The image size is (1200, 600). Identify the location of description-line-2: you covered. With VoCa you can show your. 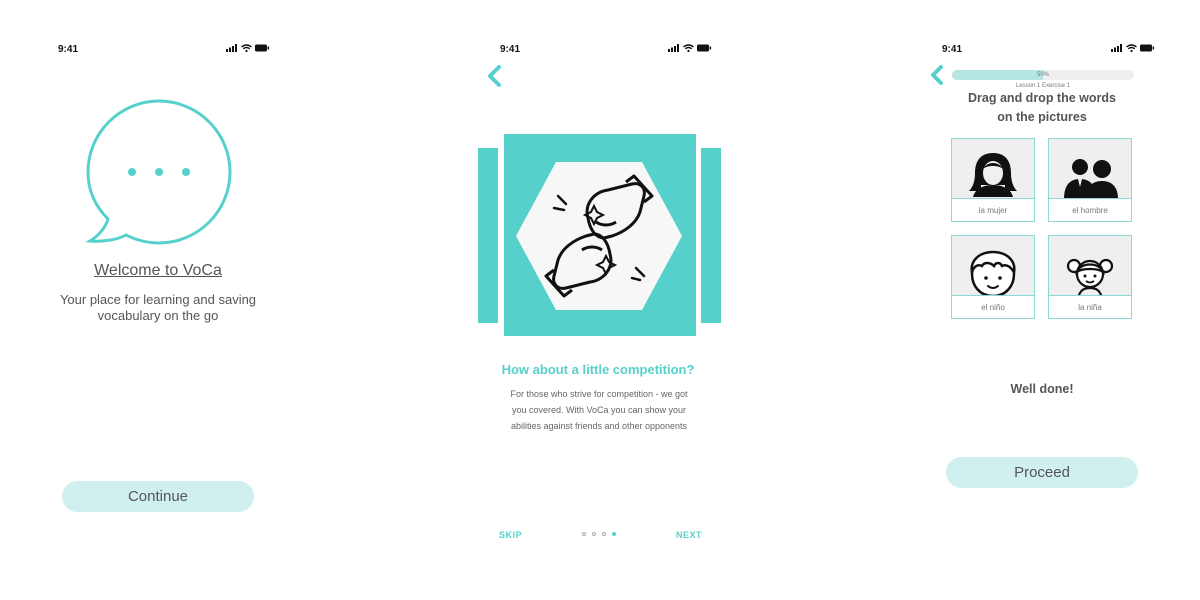
(599, 410).